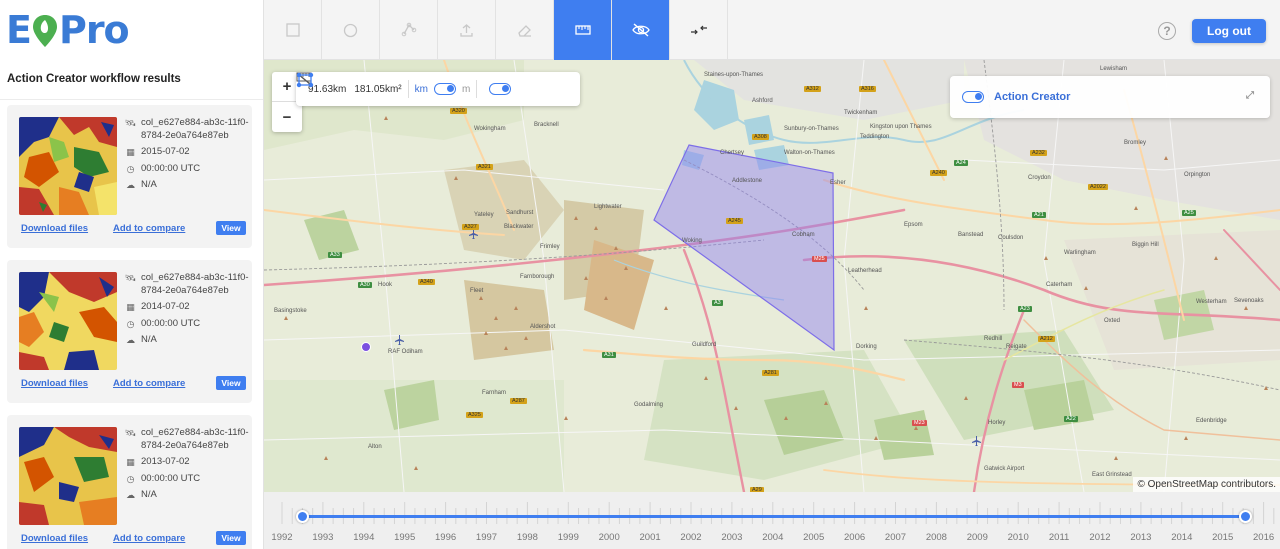 This screenshot has height=549, width=1280. What do you see at coordinates (302, 516) in the screenshot?
I see `timeline-start-handle` at bounding box center [302, 516].